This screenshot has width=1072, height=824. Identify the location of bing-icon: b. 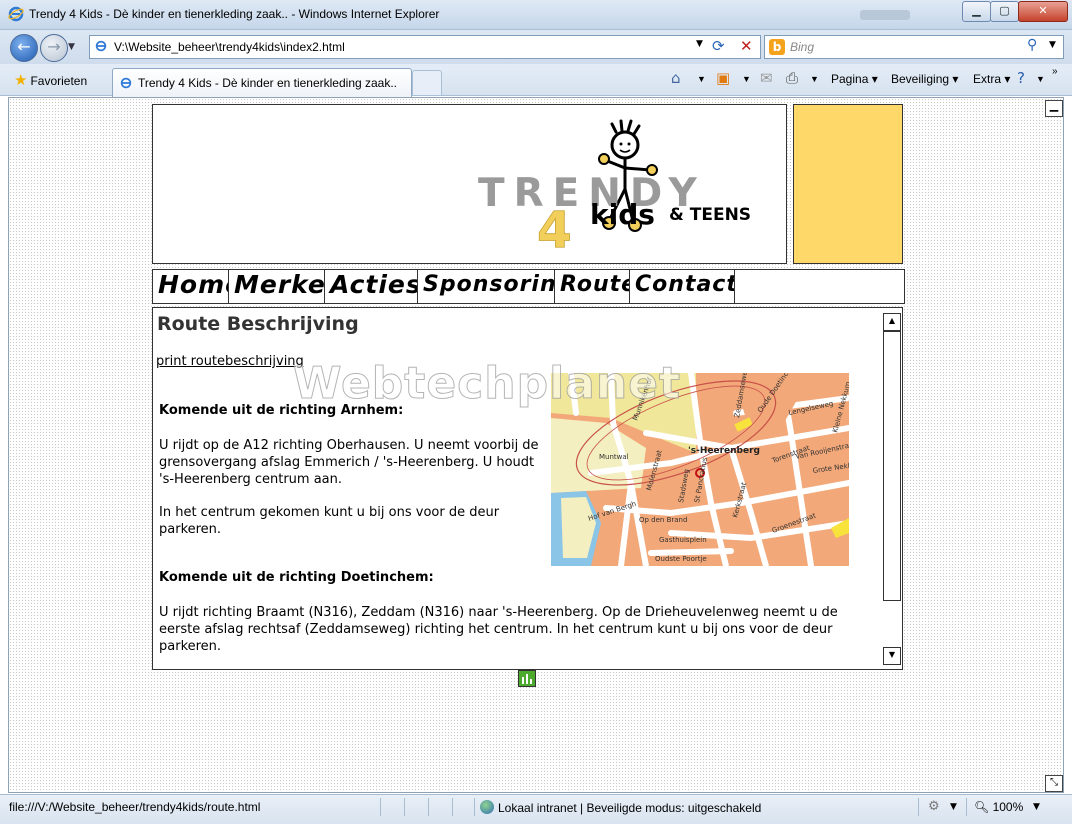
(777, 47).